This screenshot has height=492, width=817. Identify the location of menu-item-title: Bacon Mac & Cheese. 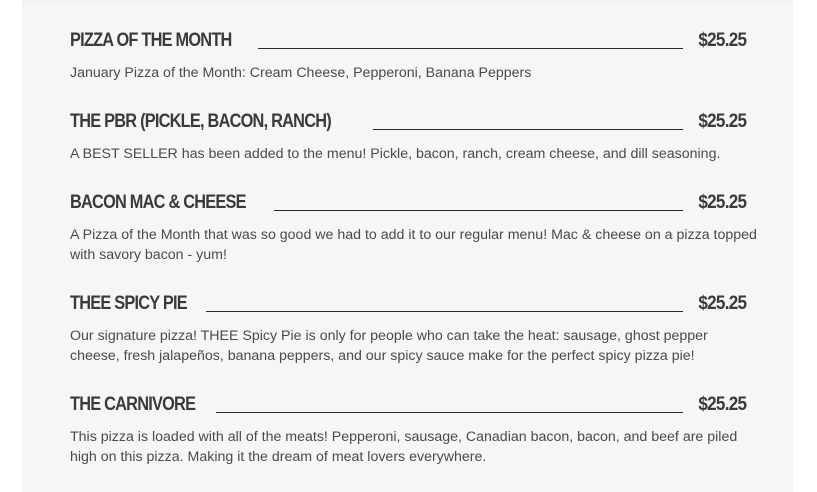
(158, 202).